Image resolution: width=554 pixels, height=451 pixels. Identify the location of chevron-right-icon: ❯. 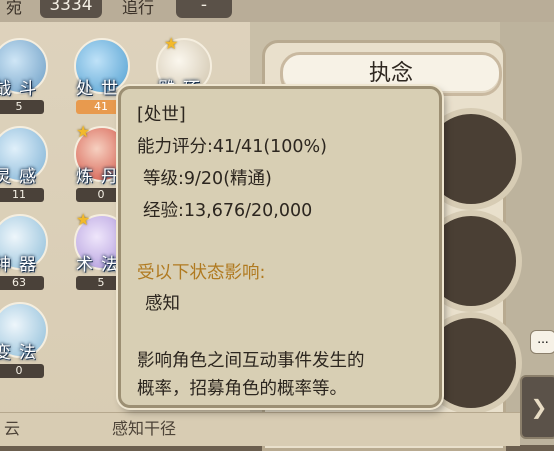
(539, 407).